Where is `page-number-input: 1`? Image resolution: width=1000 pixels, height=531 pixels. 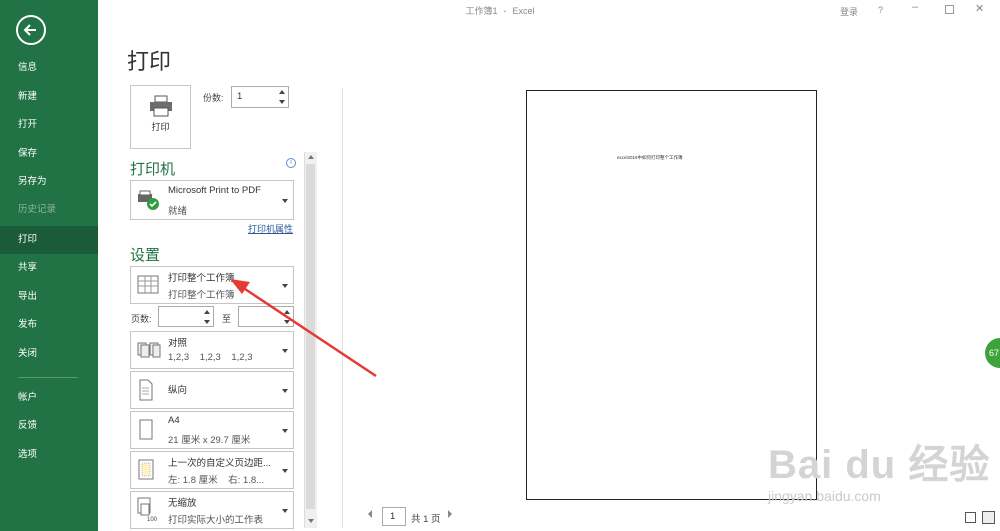 page-number-input: 1 is located at coordinates (394, 516).